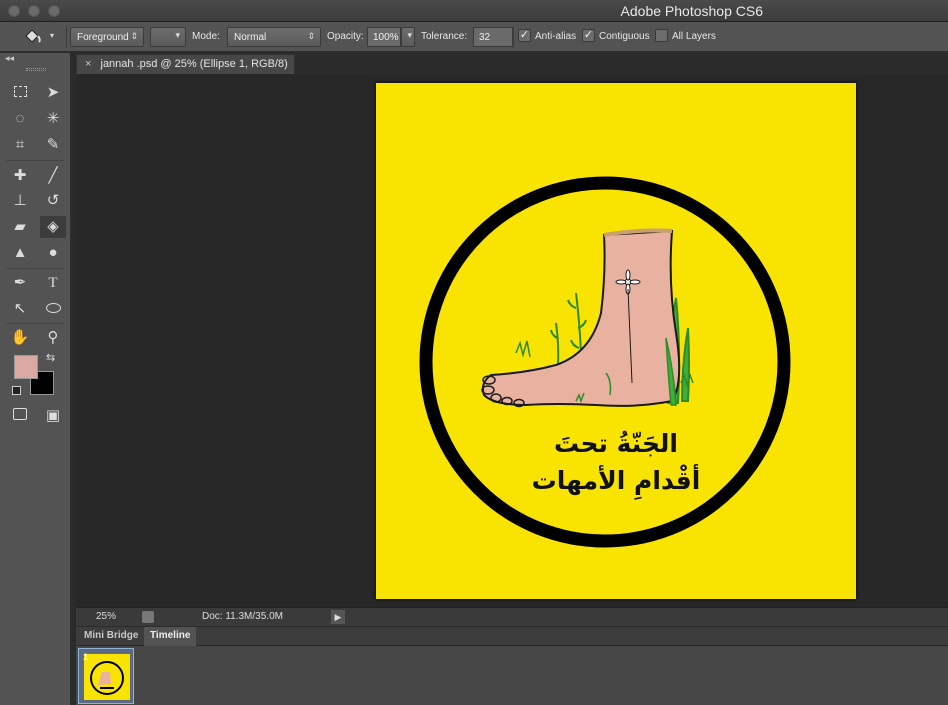  I want to click on rectangular-marquee-tool-icon, so click(20, 93).